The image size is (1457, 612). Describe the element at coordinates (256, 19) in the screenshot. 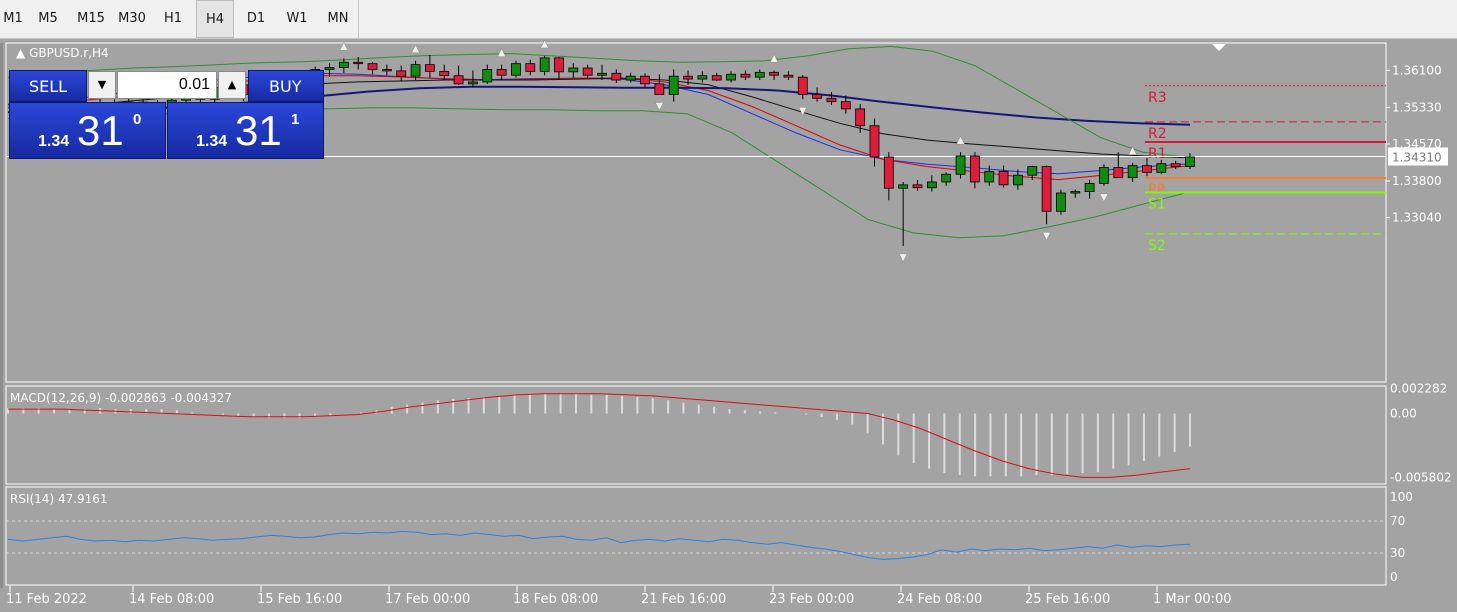

I see `tf-button-d1: D1` at that location.